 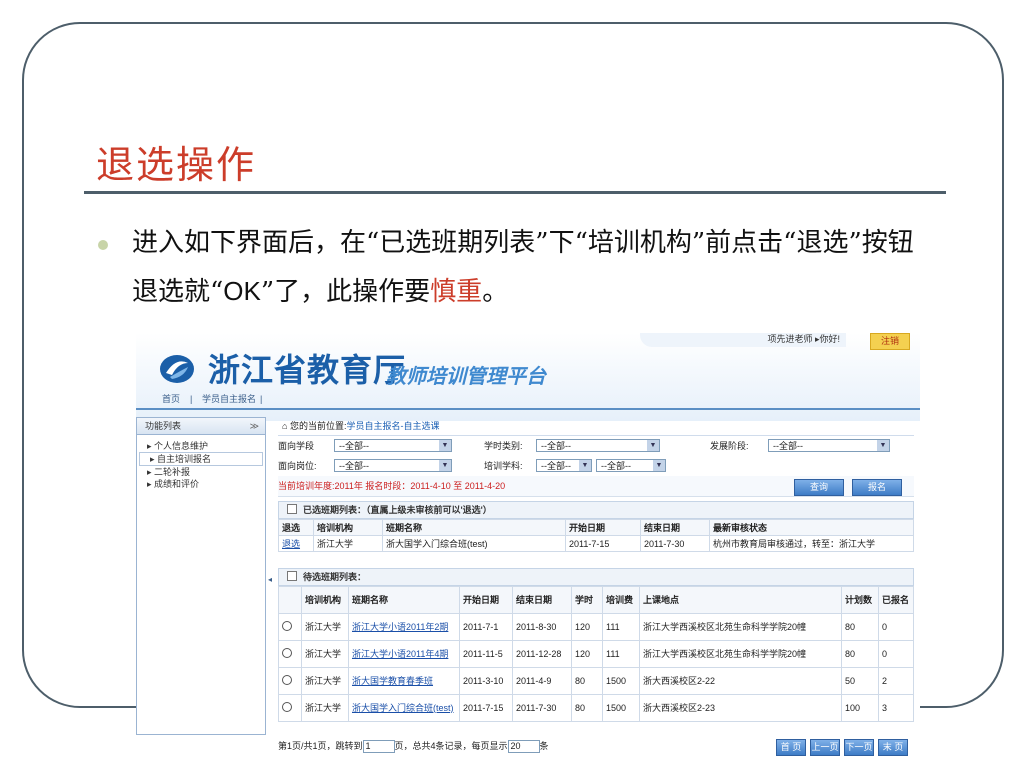 I want to click on pending-list-title: 待选班期列表：, so click(x=596, y=577).